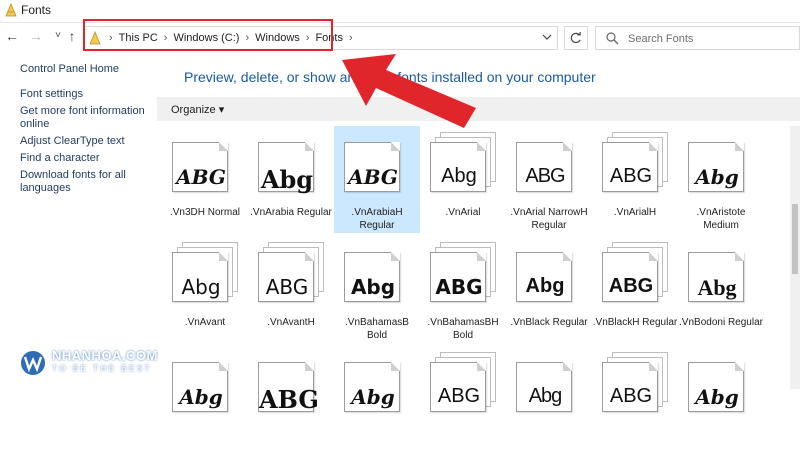 The image size is (800, 453). I want to click on forward-icon: →, so click(36, 36).